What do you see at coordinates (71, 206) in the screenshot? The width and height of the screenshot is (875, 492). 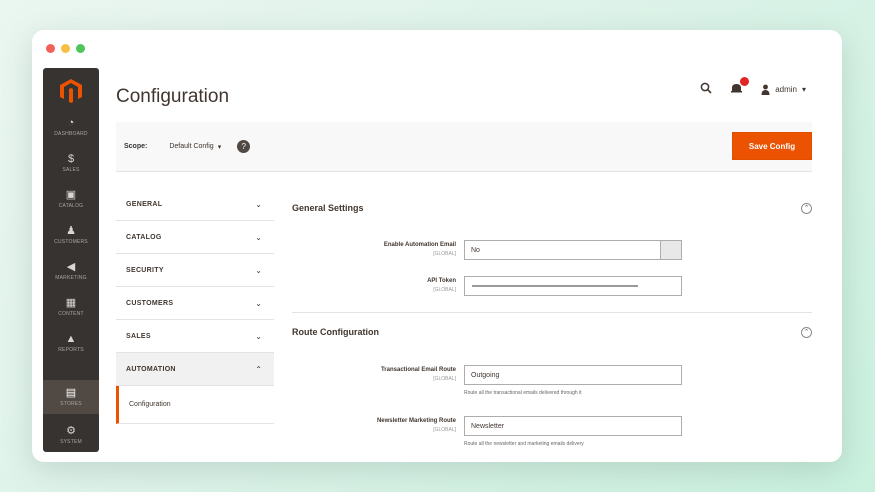 I see `nav-catalog-label: CATALOG` at bounding box center [71, 206].